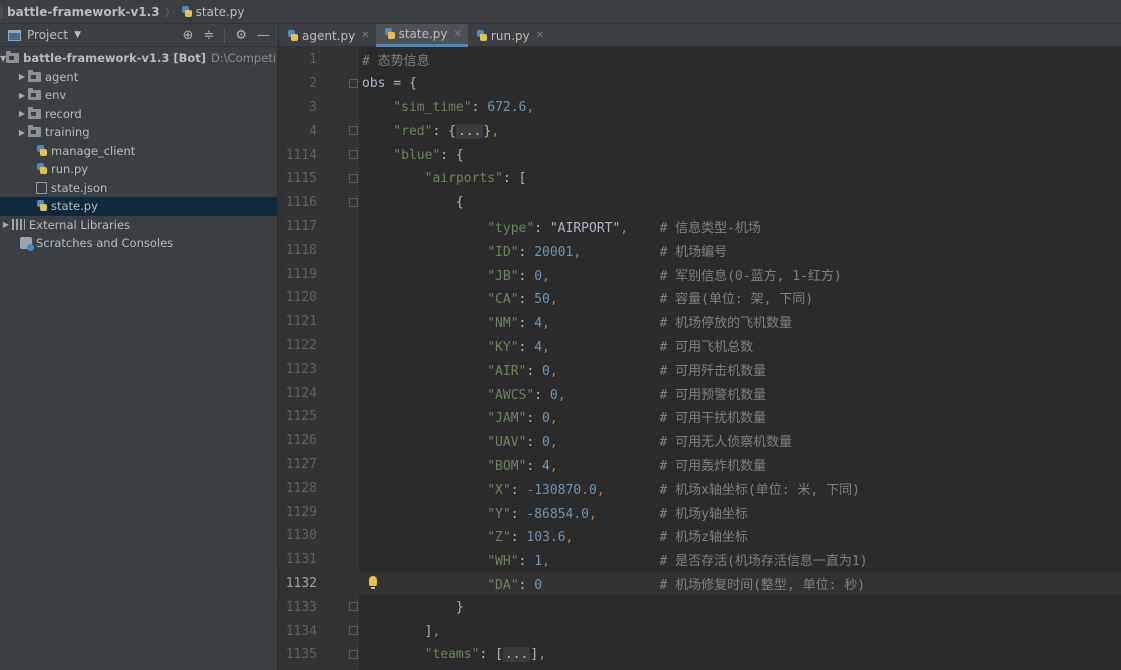 Image resolution: width=1121 pixels, height=670 pixels. I want to click on tab-label: run.py, so click(510, 35).